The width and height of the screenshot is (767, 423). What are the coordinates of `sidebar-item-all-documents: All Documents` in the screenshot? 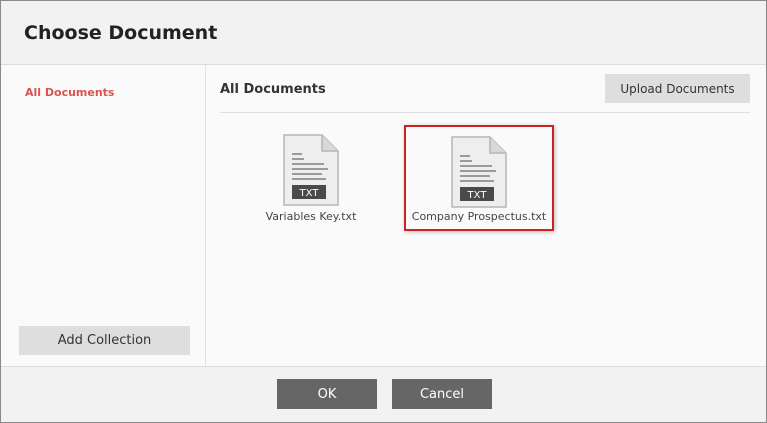 It's located at (69, 92).